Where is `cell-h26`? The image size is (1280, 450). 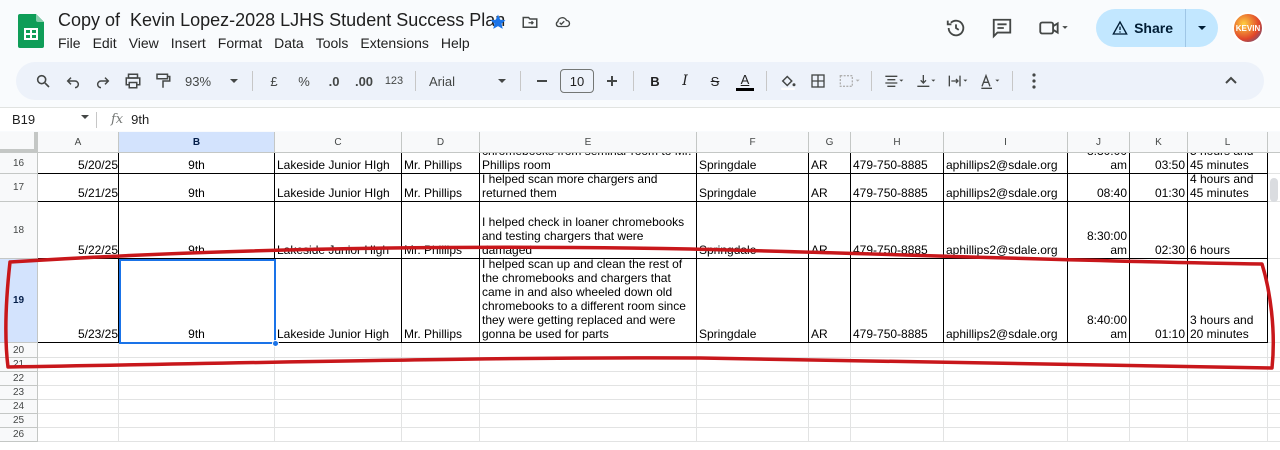
cell-h26 is located at coordinates (897, 435).